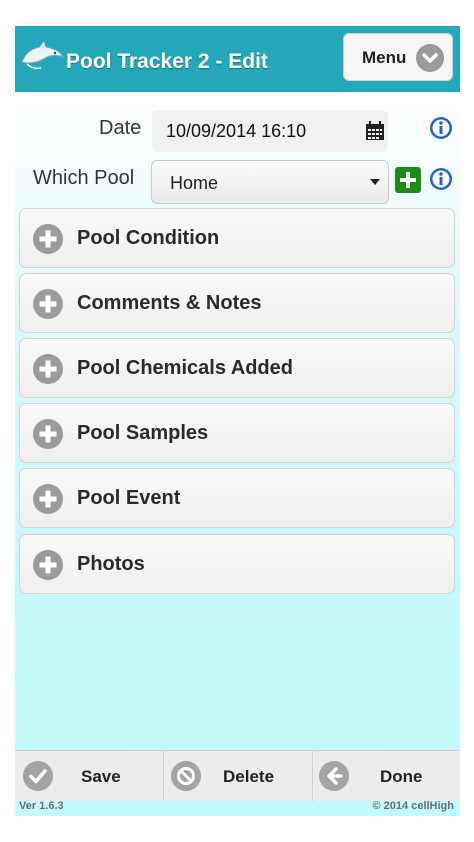 The height and width of the screenshot is (842, 474). Describe the element at coordinates (237, 564) in the screenshot. I see `section-photos: Photos` at that location.